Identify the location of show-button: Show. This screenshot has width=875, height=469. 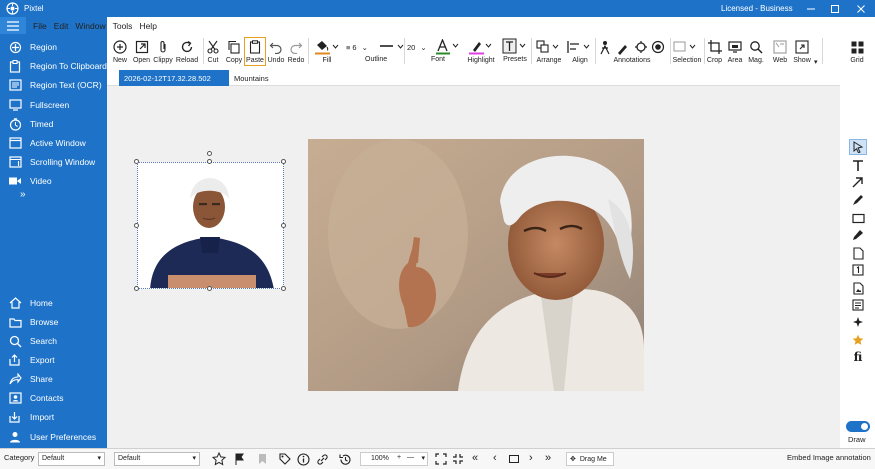
(802, 51).